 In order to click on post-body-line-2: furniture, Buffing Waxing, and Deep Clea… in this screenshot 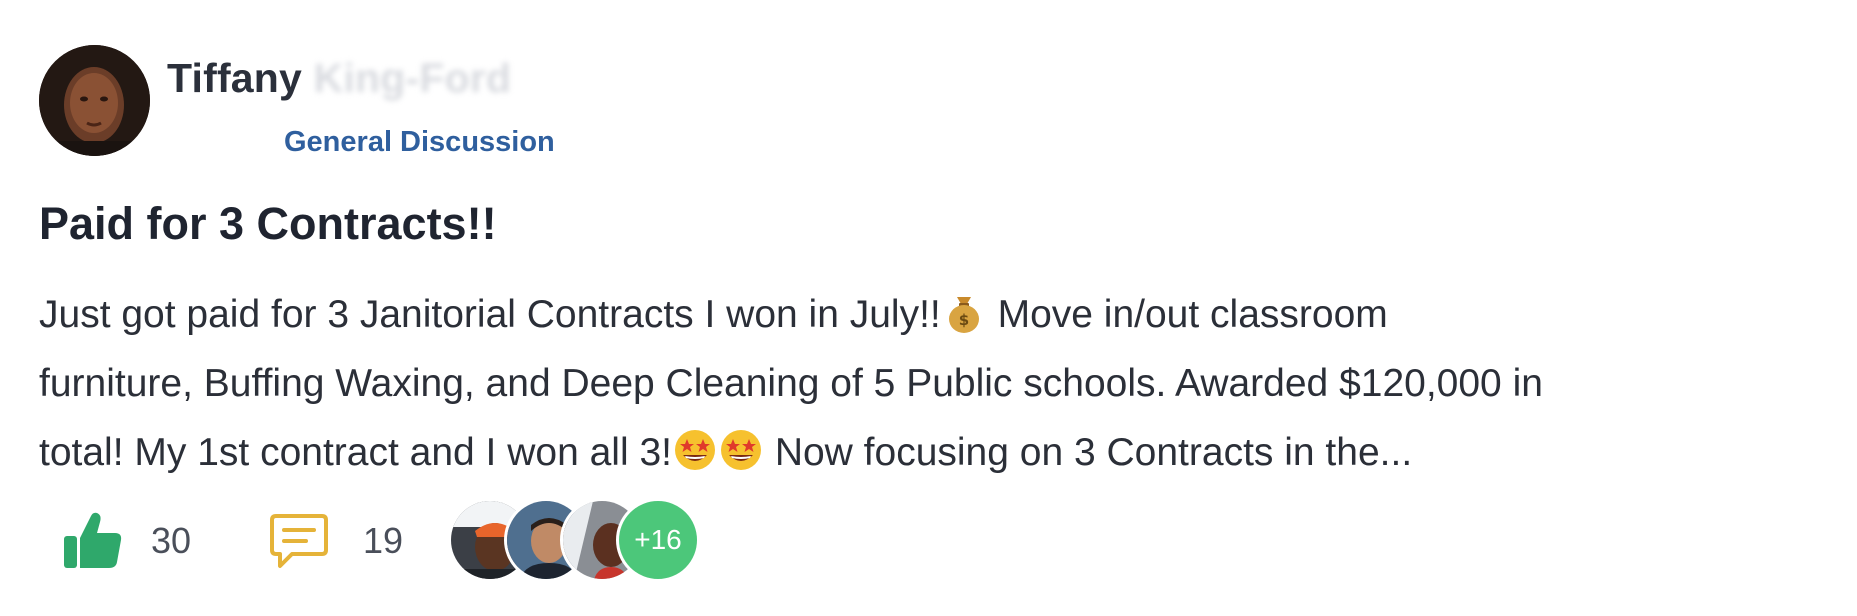, I will do `click(791, 383)`.